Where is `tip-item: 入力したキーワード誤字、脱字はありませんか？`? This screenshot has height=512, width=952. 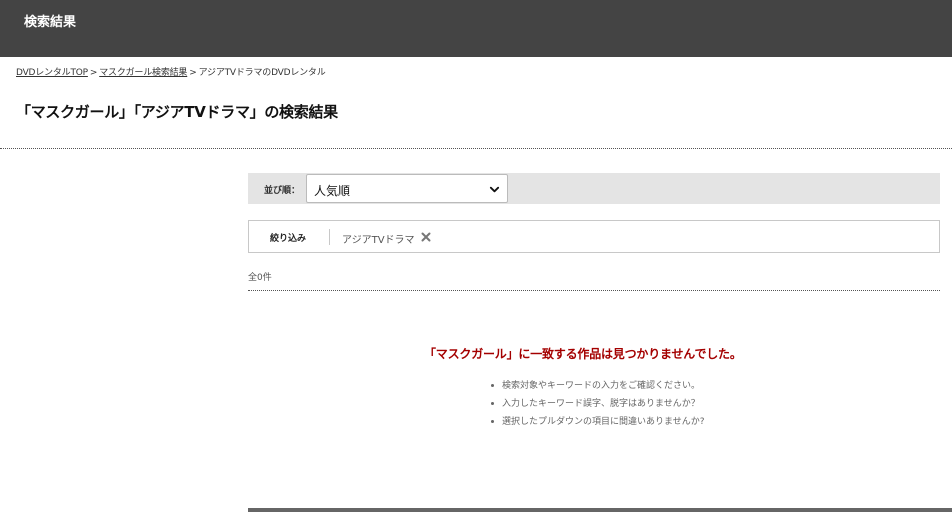 tip-item: 入力したキーワード誤字、脱字はありませんか？ is located at coordinates (597, 406).